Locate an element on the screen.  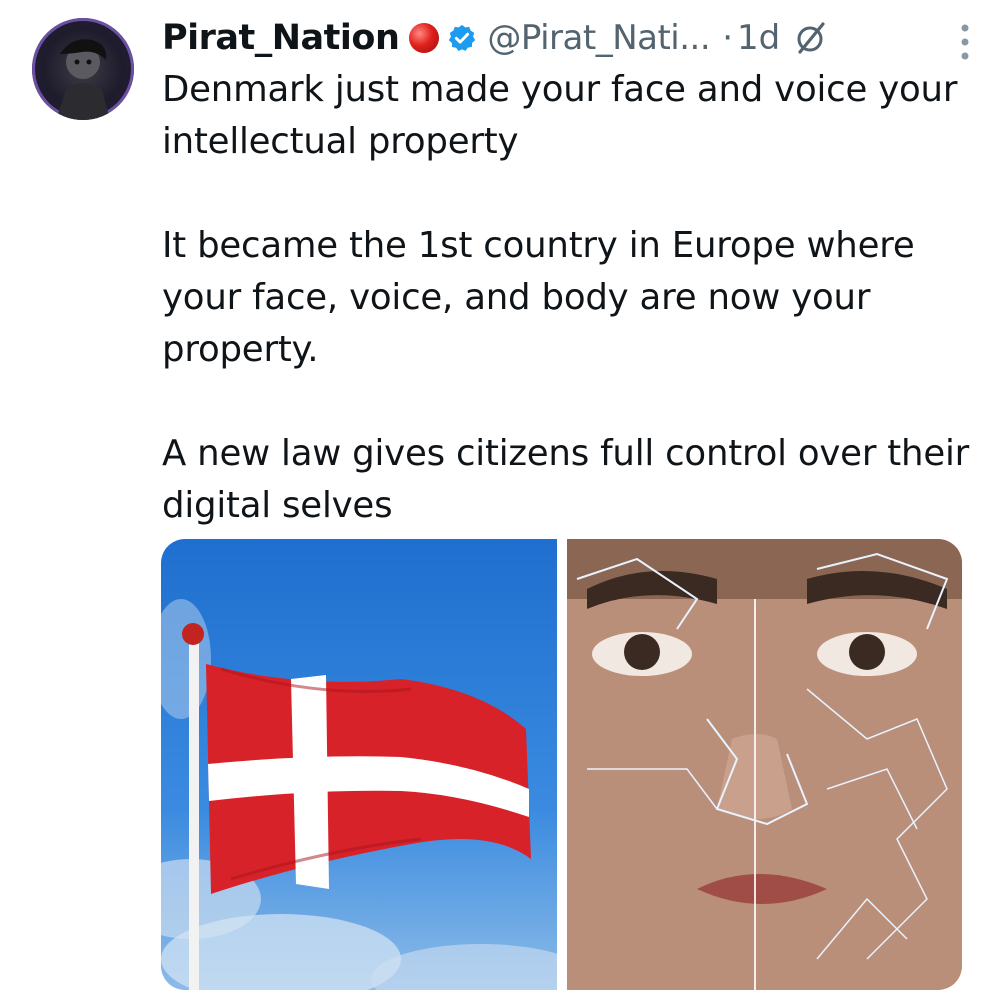
author-name: Pirat_Nation is located at coordinates (281, 38).